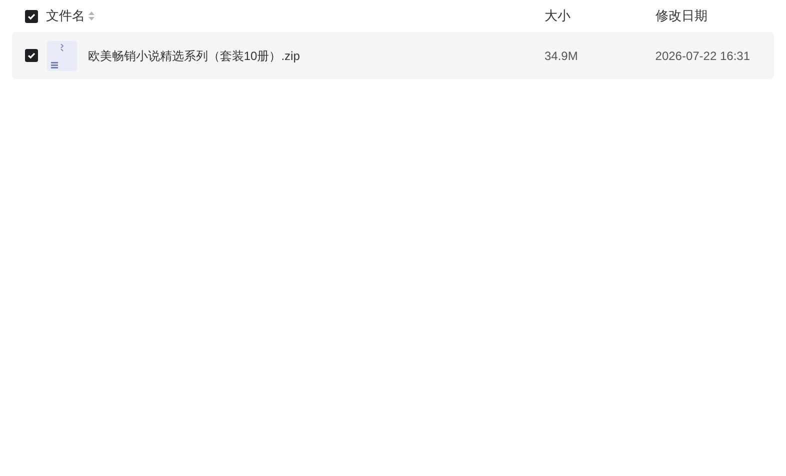 This screenshot has height=476, width=786. What do you see at coordinates (62, 56) in the screenshot?
I see `archive-file-icon` at bounding box center [62, 56].